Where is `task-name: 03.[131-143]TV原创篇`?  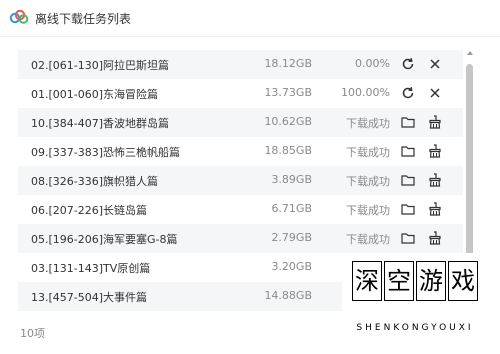
task-name: 03.[131-143]TV原创篇 is located at coordinates (91, 268).